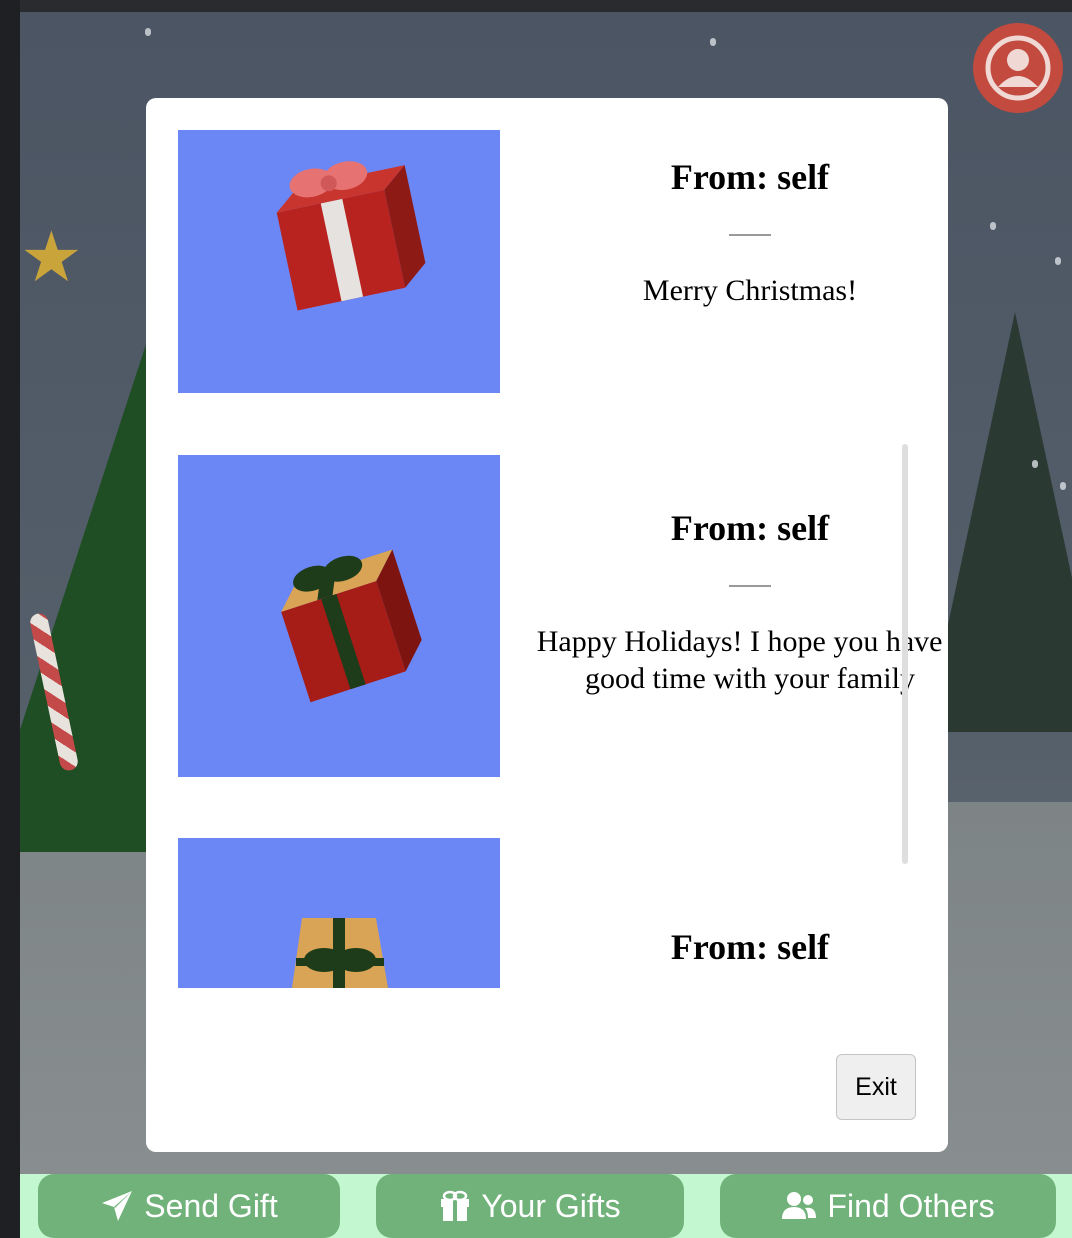  What do you see at coordinates (536, 6) in the screenshot?
I see `window-top-bar` at bounding box center [536, 6].